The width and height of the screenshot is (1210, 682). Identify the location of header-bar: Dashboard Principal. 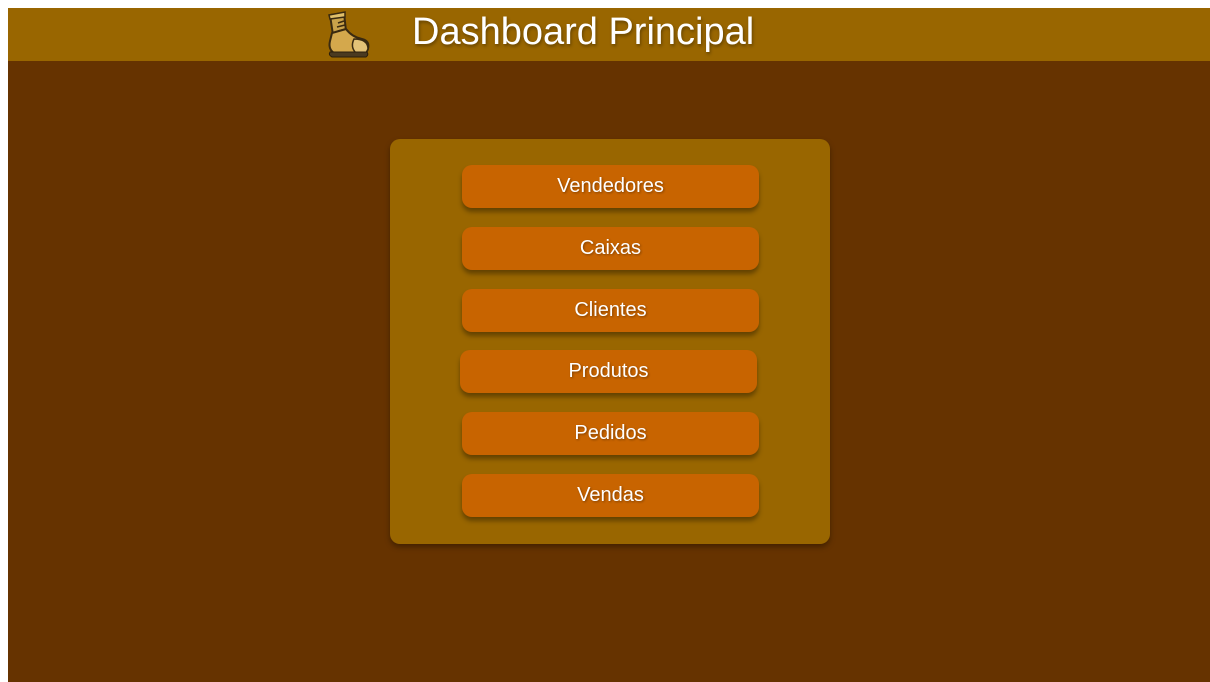
(609, 34).